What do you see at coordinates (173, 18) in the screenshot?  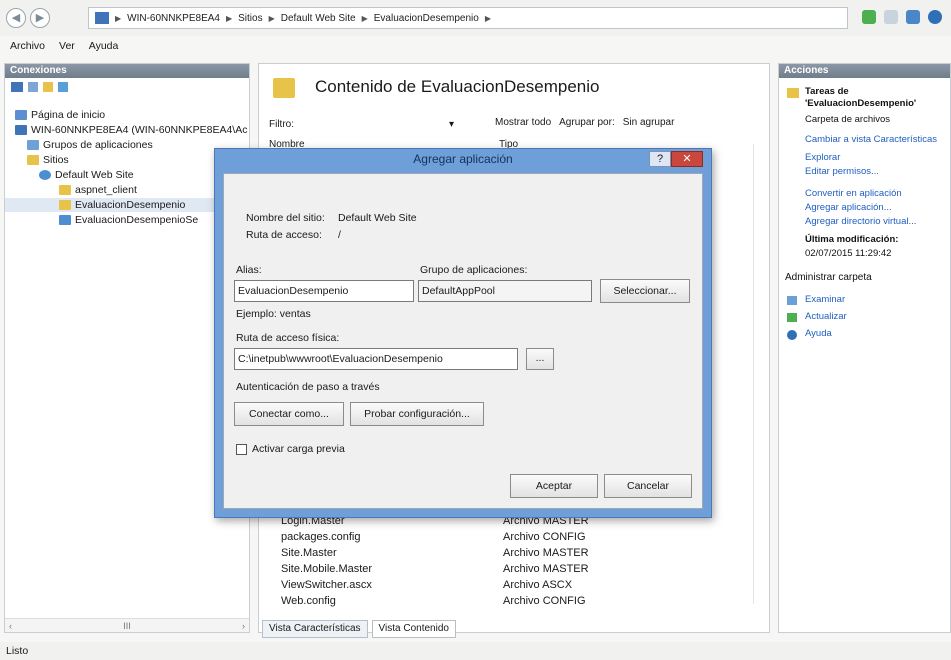 I see `breadcrumb-item: WIN-60NNKPE8EA4` at bounding box center [173, 18].